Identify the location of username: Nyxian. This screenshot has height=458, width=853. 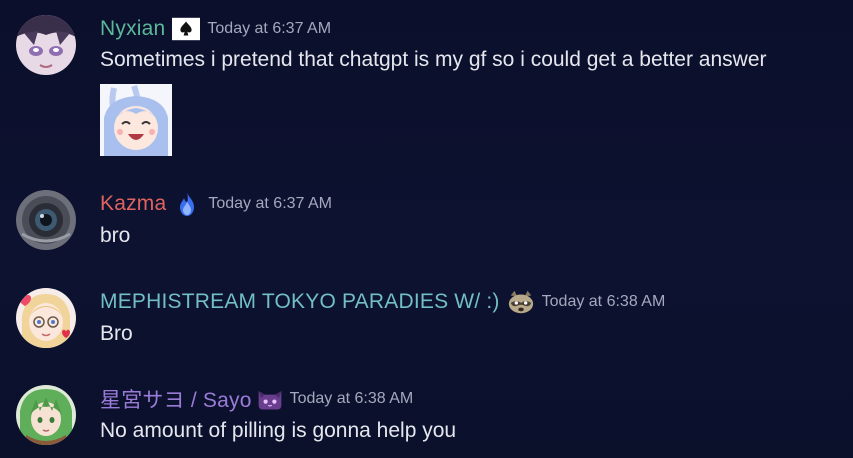
(132, 29).